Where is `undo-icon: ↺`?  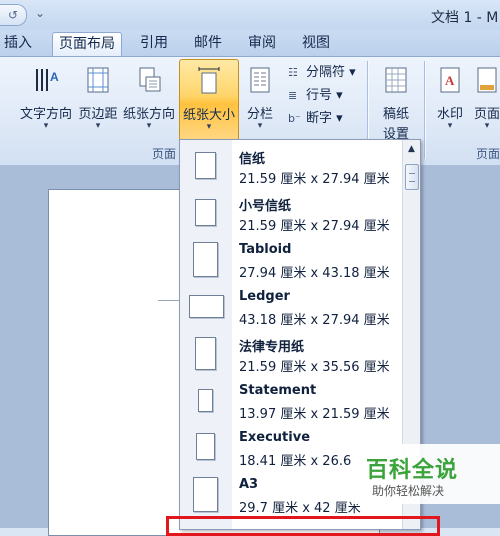
undo-icon: ↺ is located at coordinates (13, 15).